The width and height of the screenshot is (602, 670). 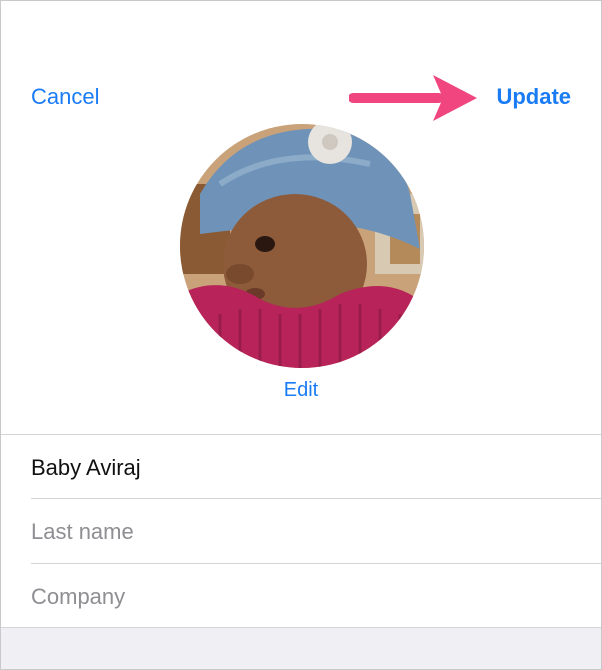 I want to click on edit-photo-button: Edit, so click(x=301, y=390).